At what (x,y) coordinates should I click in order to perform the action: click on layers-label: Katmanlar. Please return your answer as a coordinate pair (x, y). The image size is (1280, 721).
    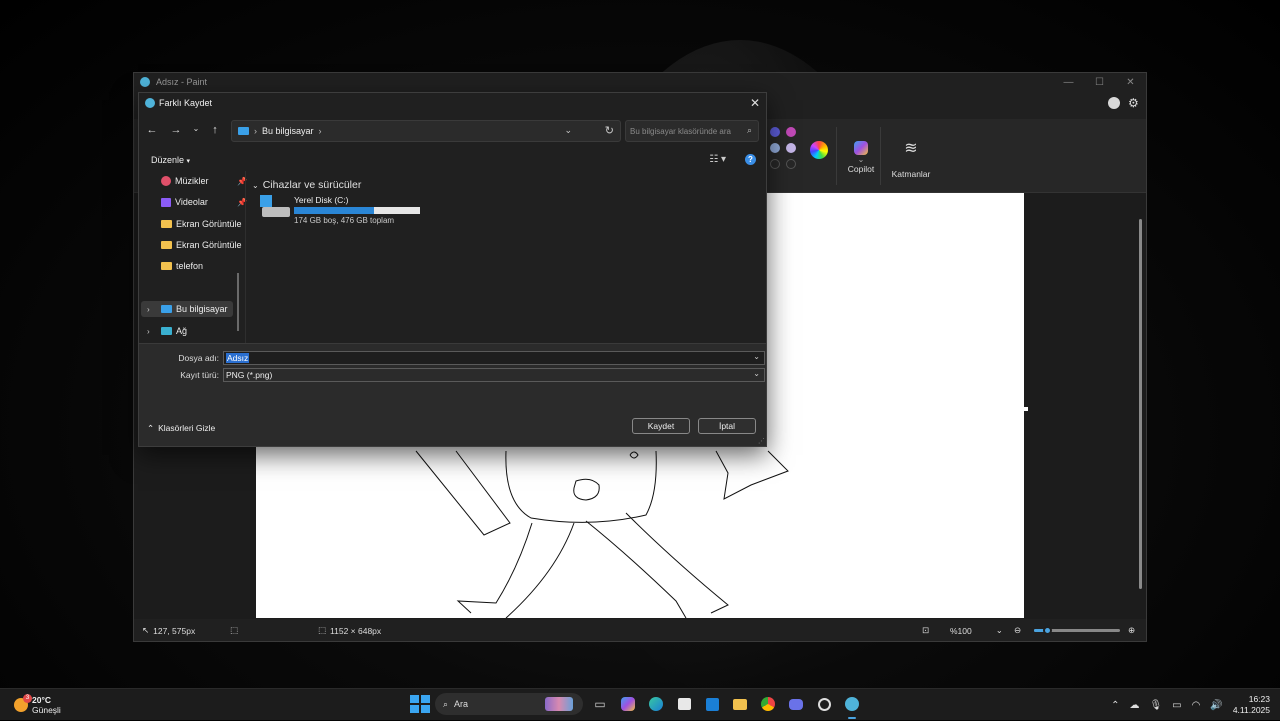
    Looking at the image, I should click on (911, 174).